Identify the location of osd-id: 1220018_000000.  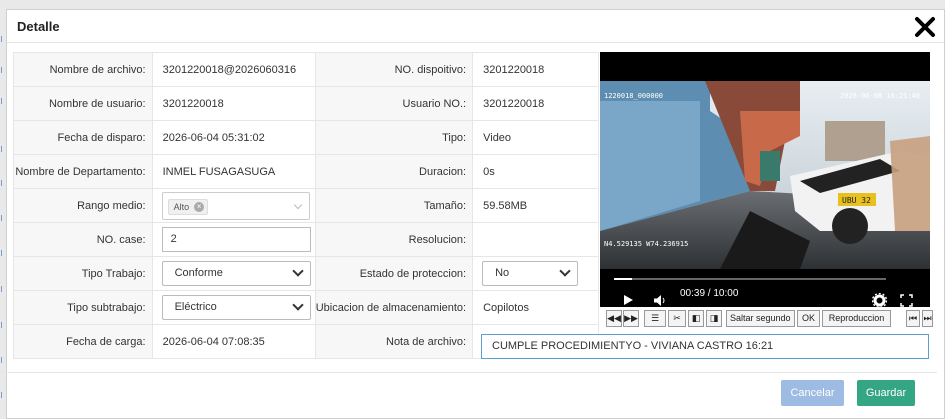
(634, 96).